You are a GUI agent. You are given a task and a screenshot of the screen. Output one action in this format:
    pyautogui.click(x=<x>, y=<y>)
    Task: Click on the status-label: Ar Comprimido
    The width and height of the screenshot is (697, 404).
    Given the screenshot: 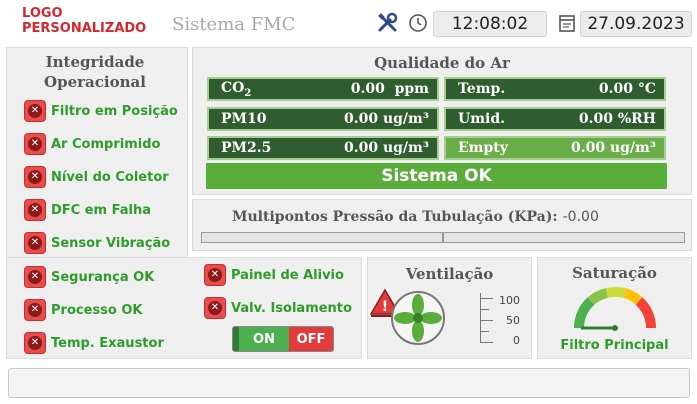 What is the action you would take?
    pyautogui.click(x=106, y=144)
    